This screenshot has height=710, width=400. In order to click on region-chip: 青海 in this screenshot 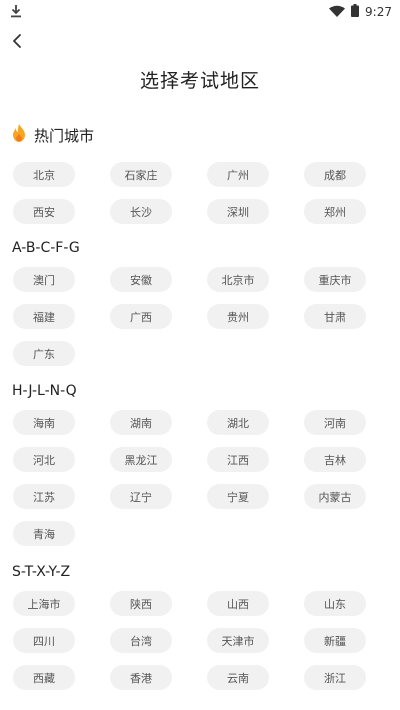, I will do `click(44, 533)`.